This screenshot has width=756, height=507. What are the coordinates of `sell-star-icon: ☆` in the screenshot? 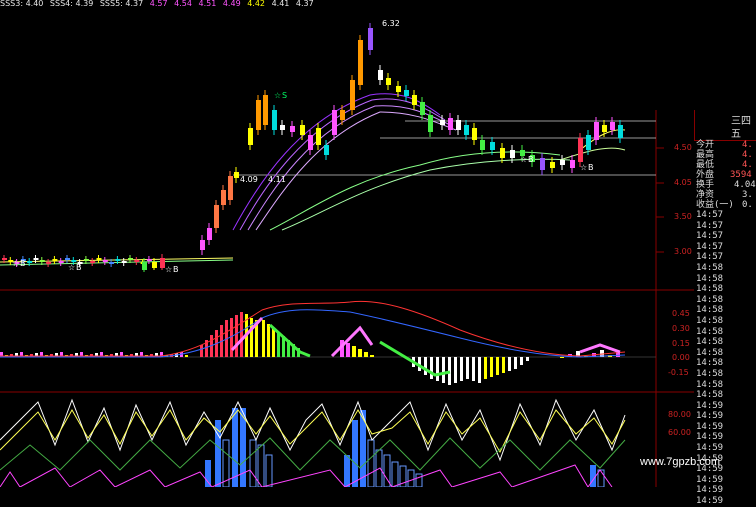 It's located at (277, 95).